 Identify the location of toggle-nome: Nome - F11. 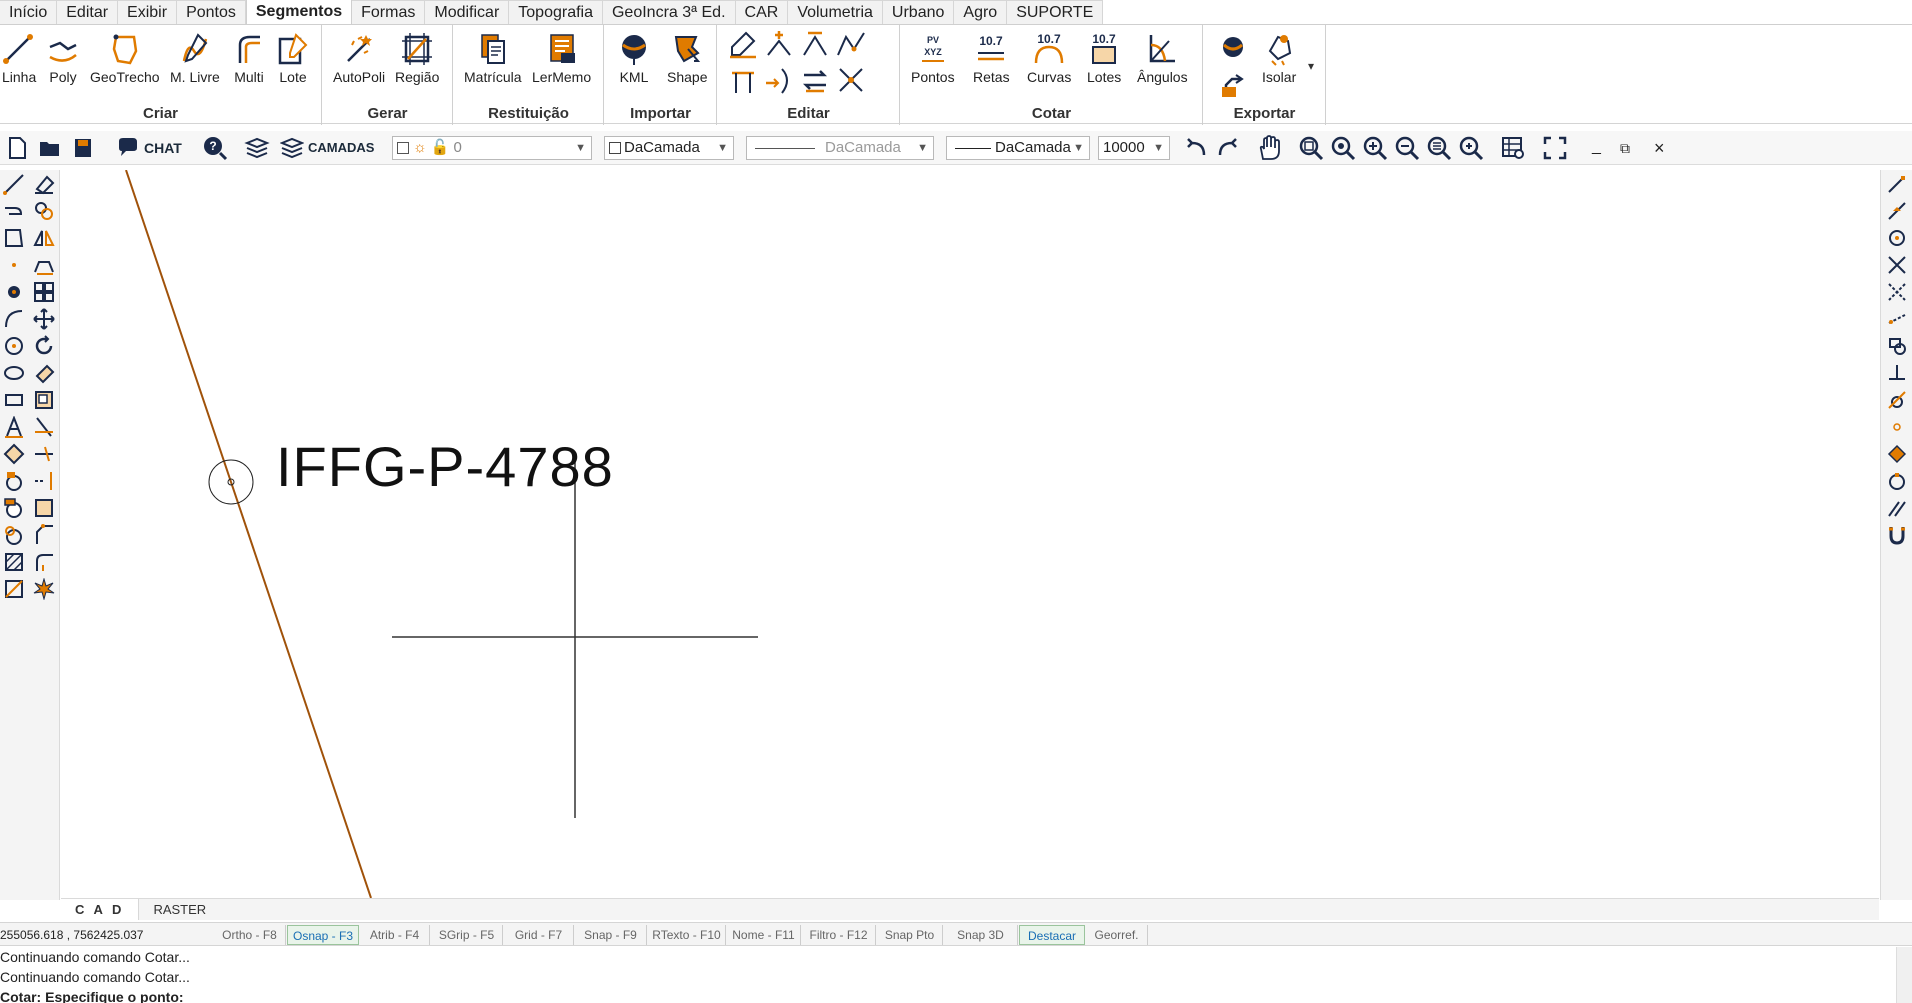
(764, 935).